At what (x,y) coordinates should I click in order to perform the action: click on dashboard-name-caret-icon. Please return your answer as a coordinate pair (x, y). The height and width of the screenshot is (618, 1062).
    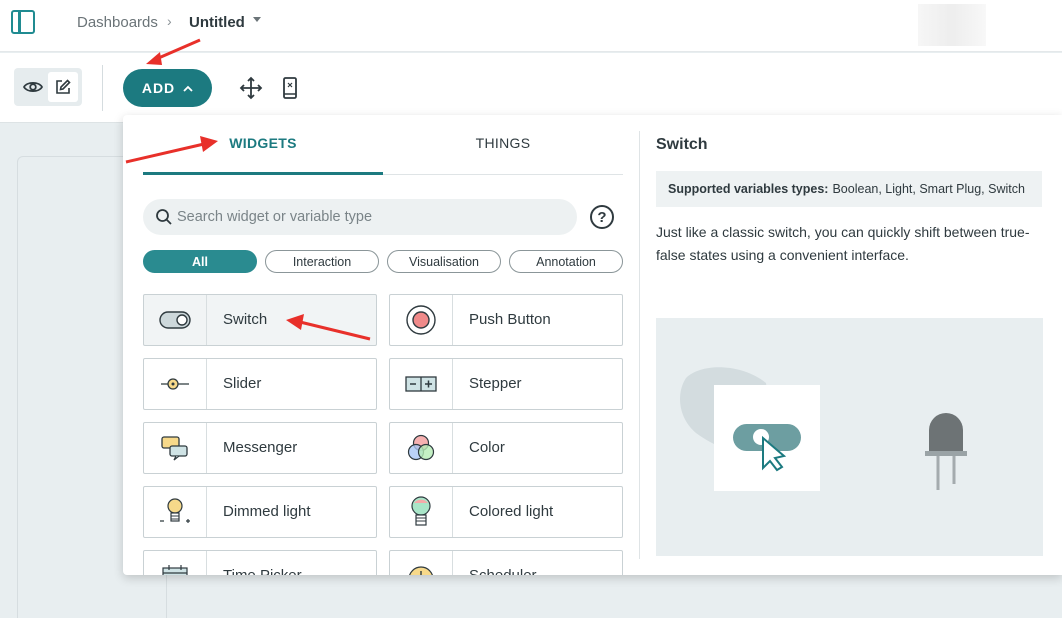
    Looking at the image, I should click on (257, 19).